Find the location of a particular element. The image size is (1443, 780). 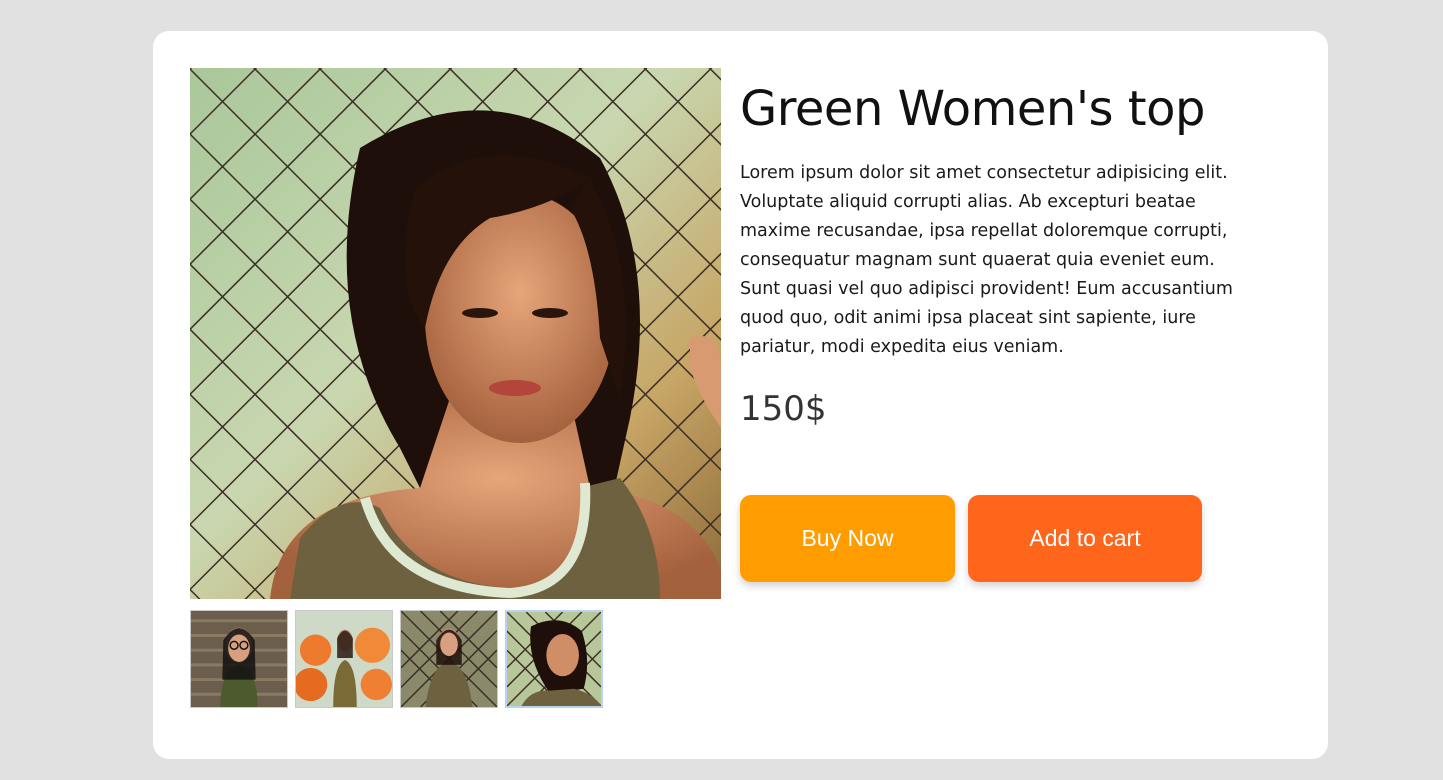

buy-now-button: Buy Now is located at coordinates (847, 538).